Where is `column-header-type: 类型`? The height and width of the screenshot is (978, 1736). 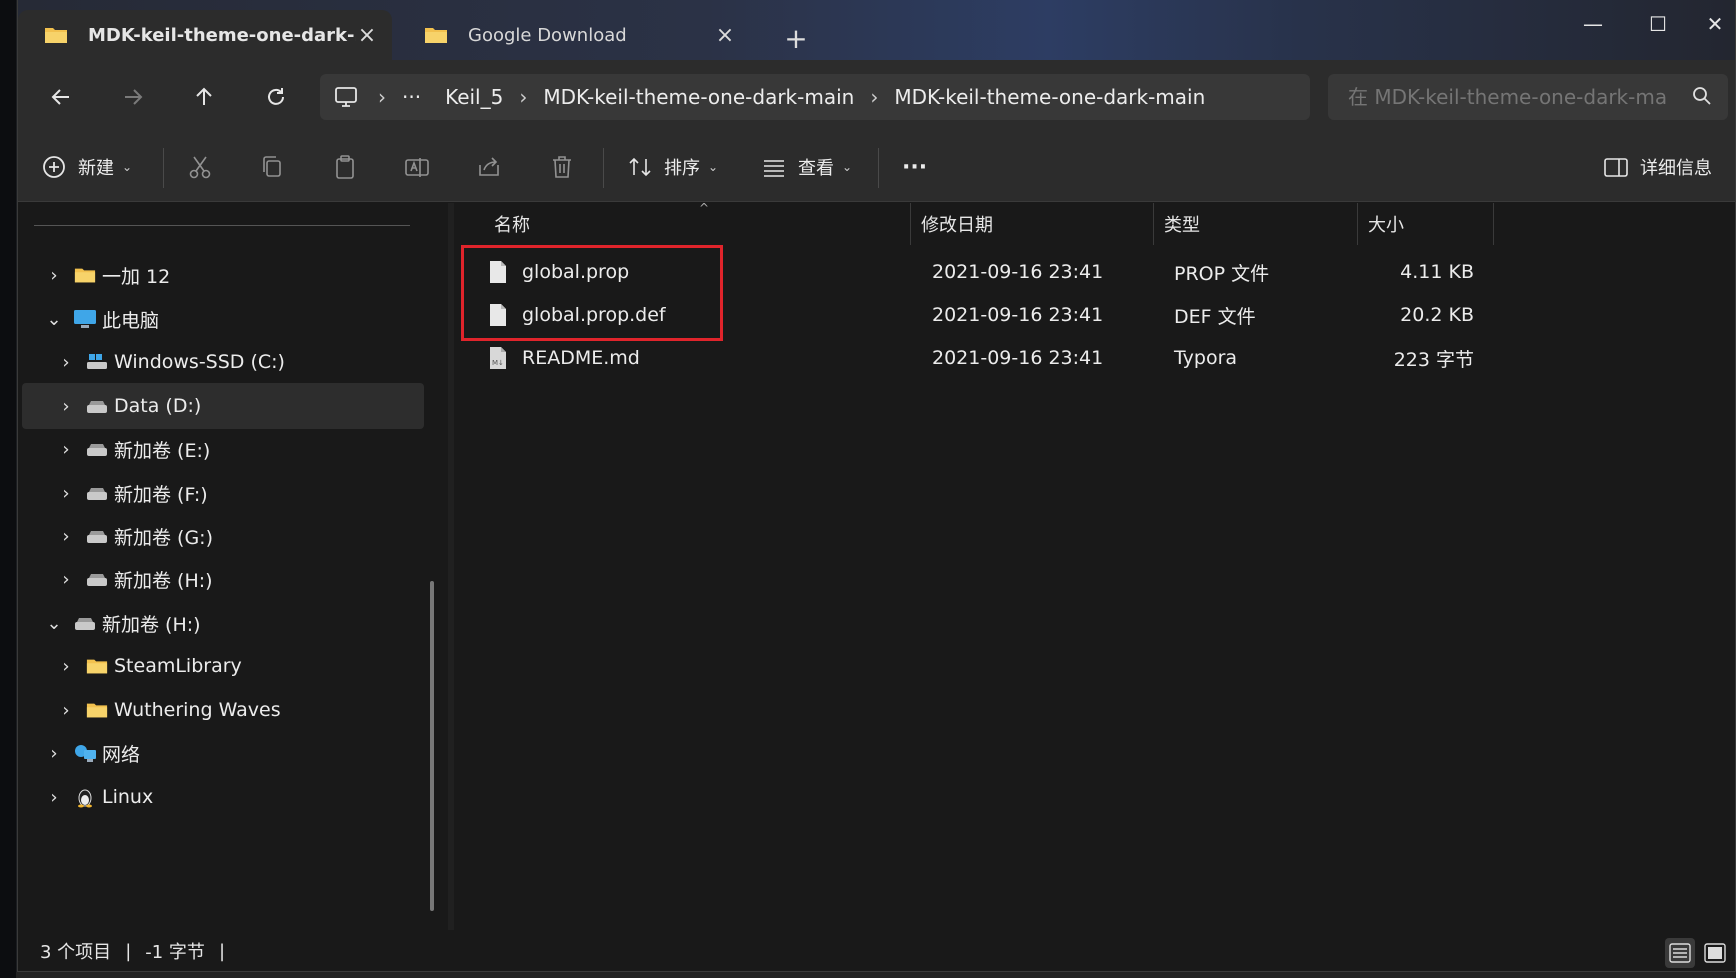 column-header-type: 类型 is located at coordinates (1256, 224).